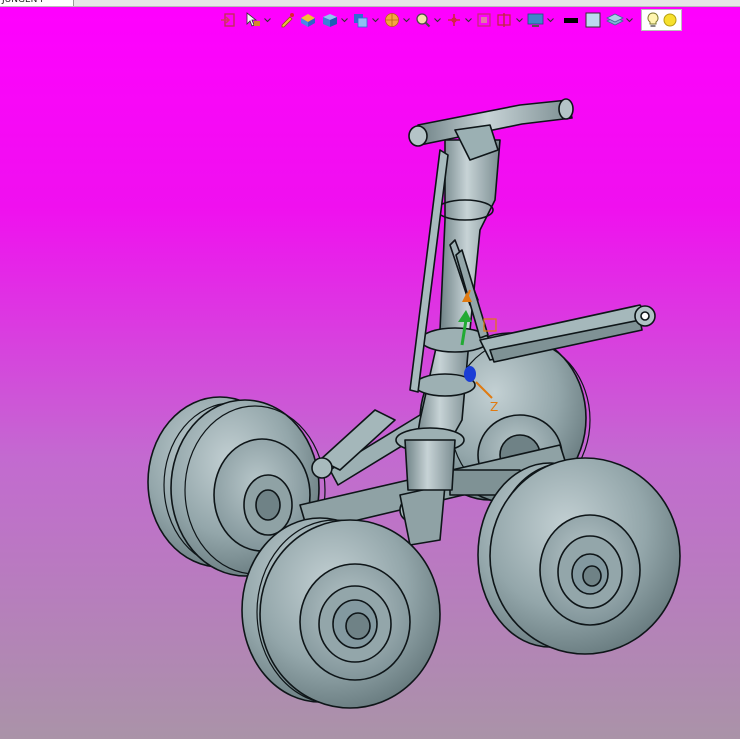 The image size is (740, 739). I want to click on wheel-front-left, so click(341, 613).